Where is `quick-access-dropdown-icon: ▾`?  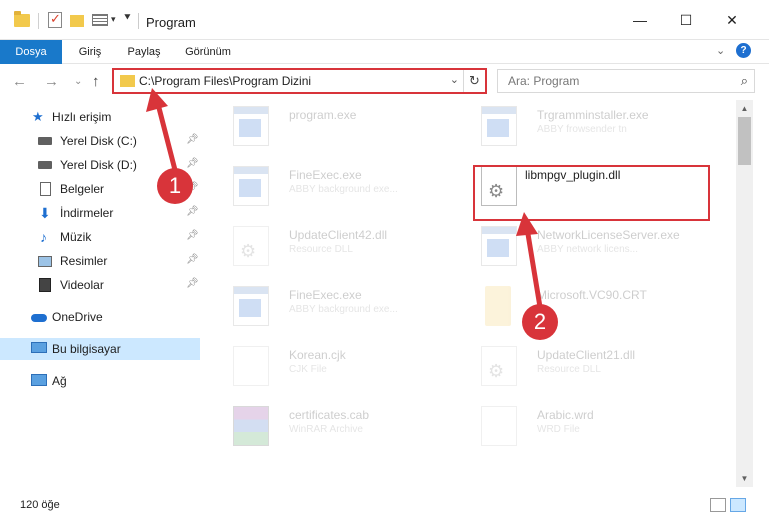
quick-access-dropdown-icon: ▾ is located at coordinates (113, 19).